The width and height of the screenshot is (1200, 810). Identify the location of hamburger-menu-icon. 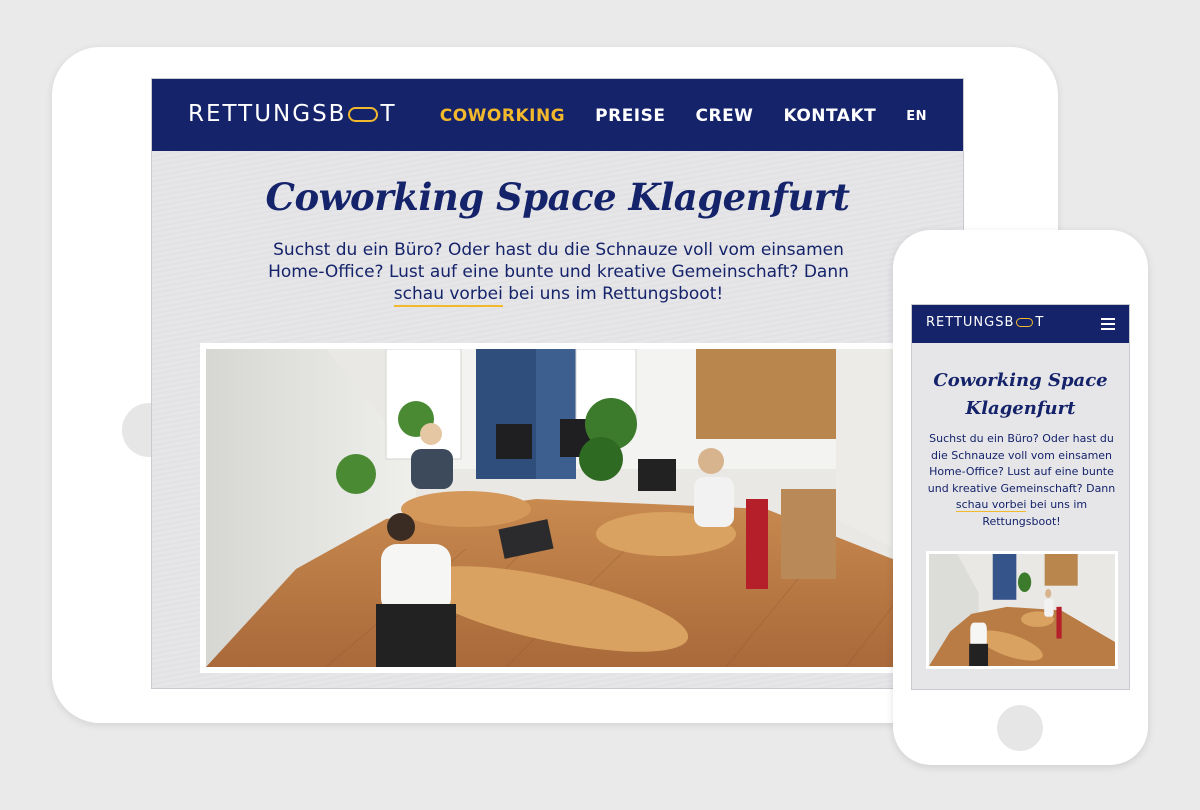
(1108, 324).